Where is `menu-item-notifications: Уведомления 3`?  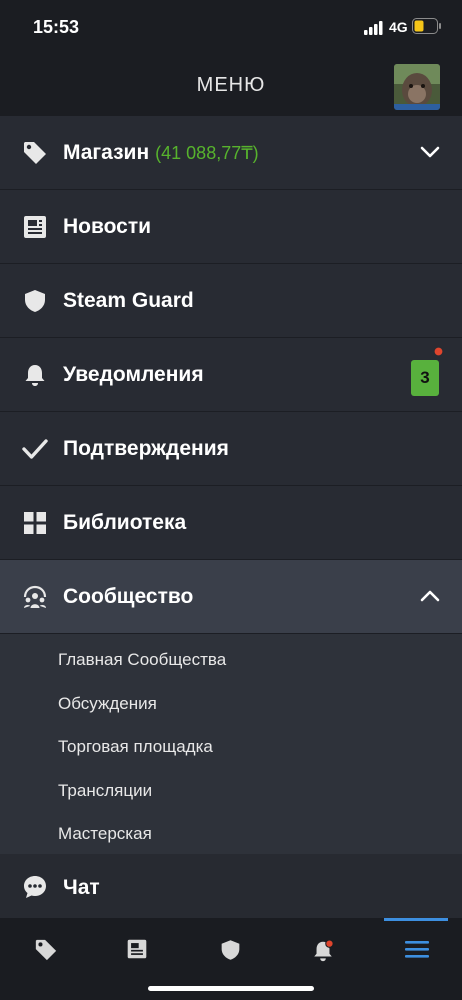
menu-item-notifications: Уведомления 3 is located at coordinates (231, 375).